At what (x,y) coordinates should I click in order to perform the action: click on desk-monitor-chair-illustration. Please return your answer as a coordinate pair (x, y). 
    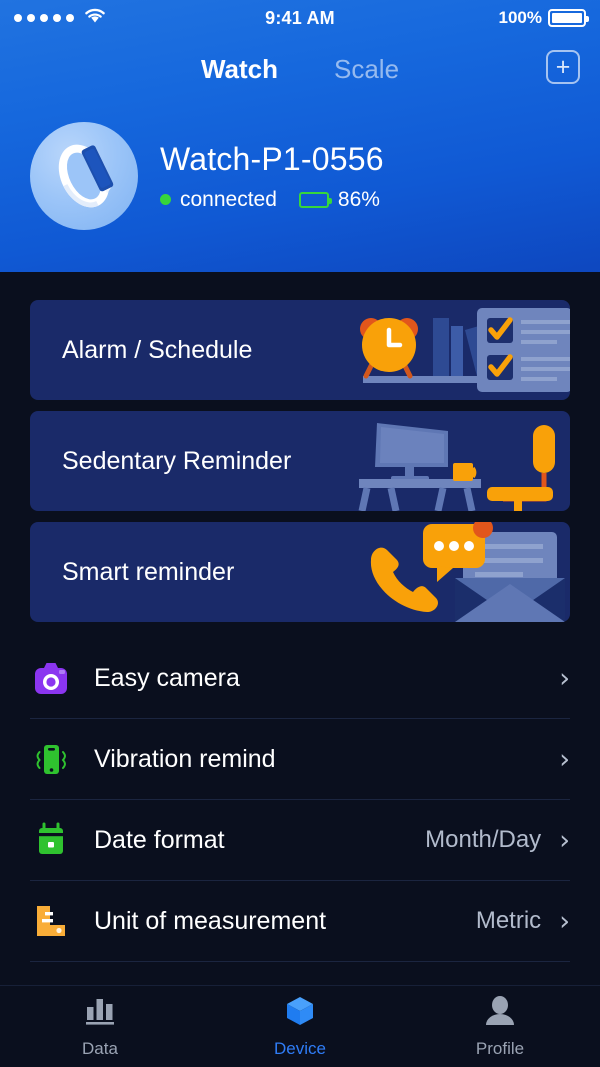
    Looking at the image, I should click on (462, 461).